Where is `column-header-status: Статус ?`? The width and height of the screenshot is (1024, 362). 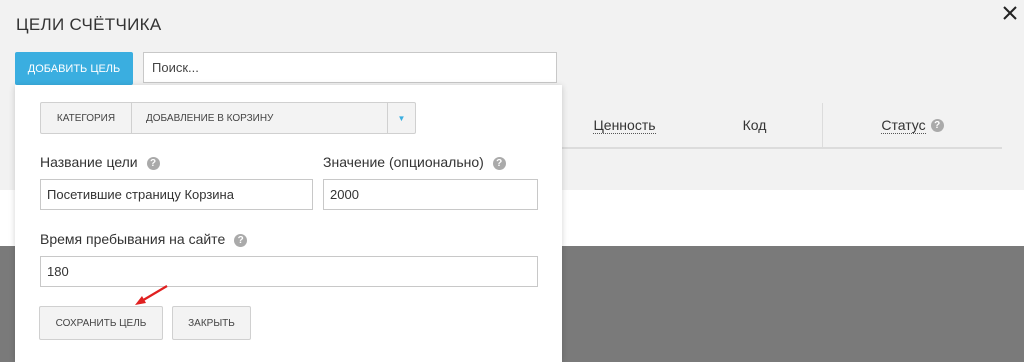 column-header-status: Статус ? is located at coordinates (912, 125).